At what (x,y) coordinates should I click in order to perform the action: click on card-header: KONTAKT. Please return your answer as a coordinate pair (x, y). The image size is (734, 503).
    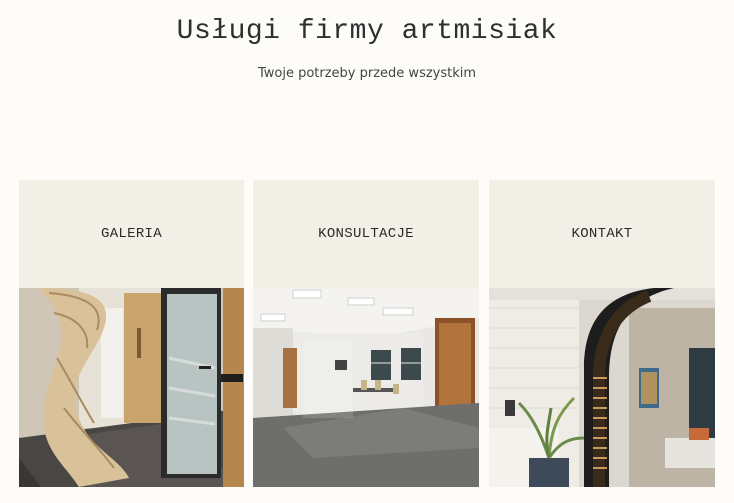
    Looking at the image, I should click on (602, 234).